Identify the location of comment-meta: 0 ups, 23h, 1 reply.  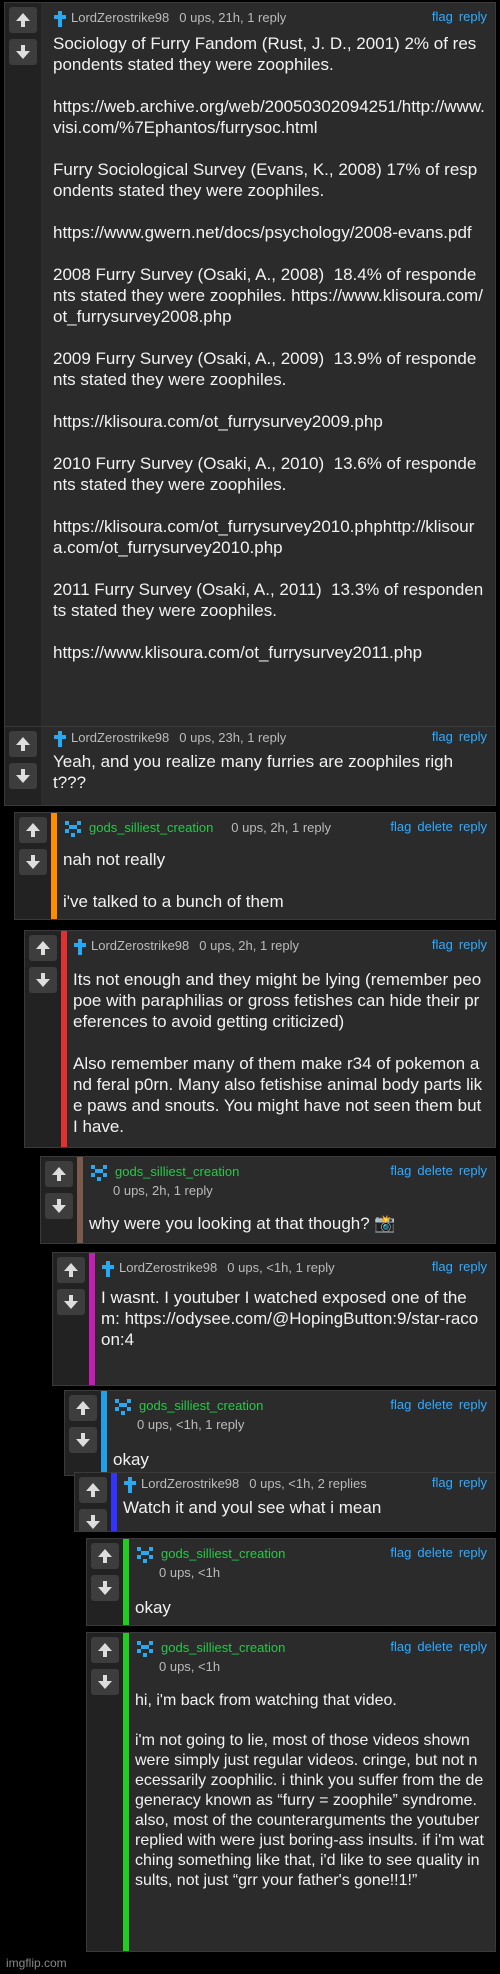
(233, 737).